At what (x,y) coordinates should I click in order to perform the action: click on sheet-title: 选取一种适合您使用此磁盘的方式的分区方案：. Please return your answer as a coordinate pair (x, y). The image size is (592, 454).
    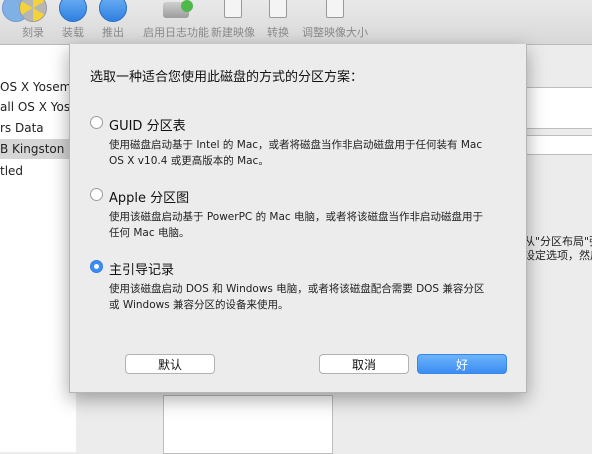
    Looking at the image, I should click on (227, 77).